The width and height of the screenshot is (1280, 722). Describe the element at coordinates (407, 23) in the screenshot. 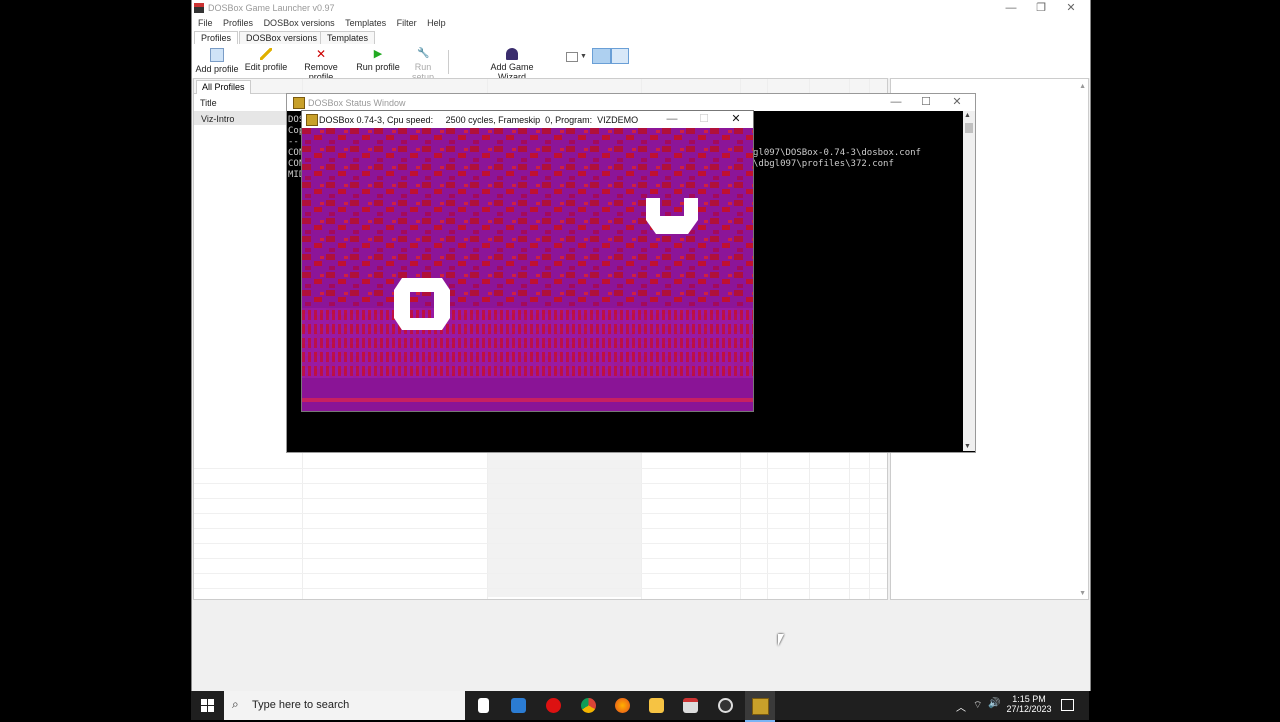

I see `menu-filter: Filter` at that location.